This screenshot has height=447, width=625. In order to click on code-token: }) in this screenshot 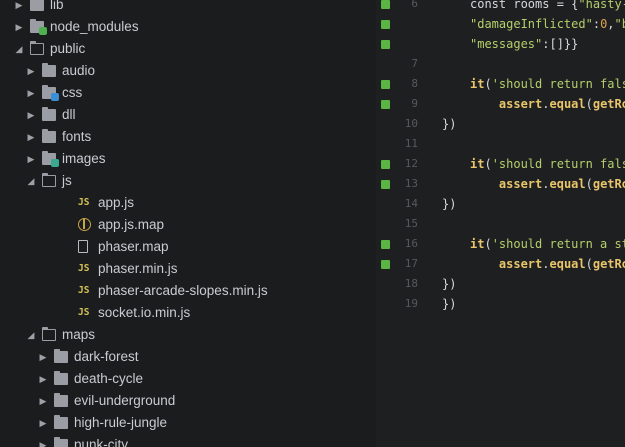, I will do `click(449, 204)`.